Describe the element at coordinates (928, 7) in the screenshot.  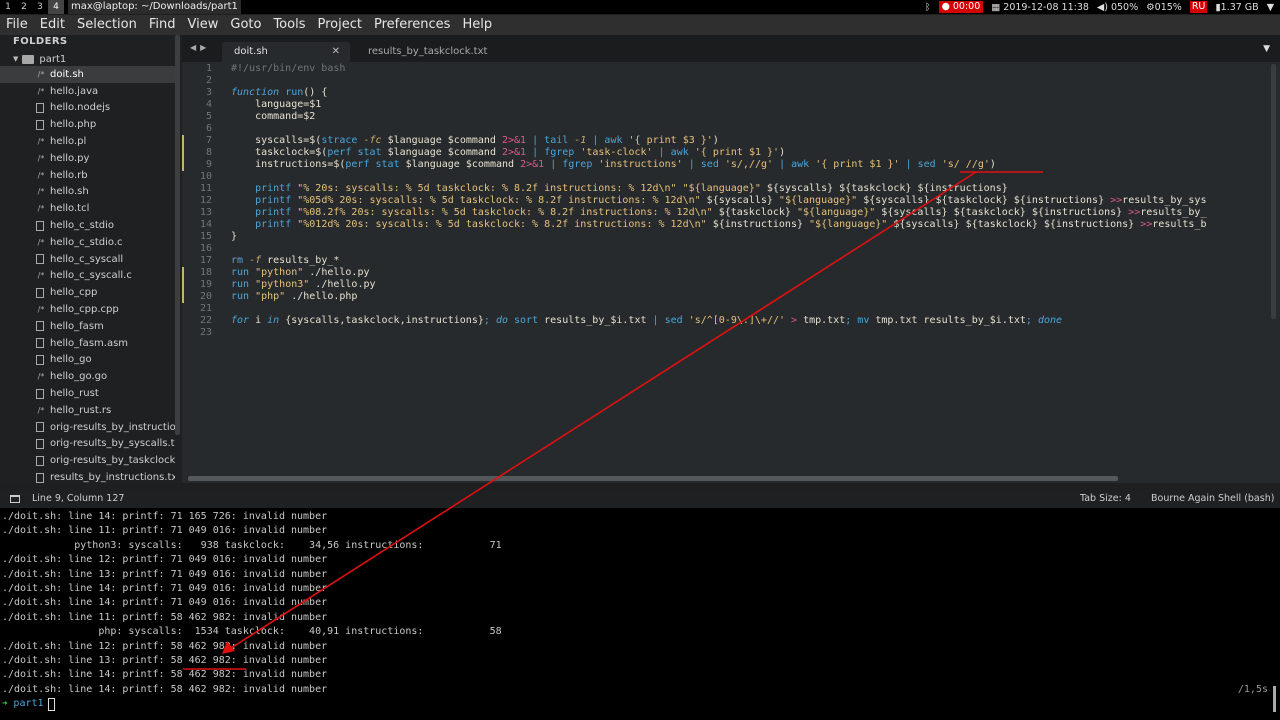
I see `bluetooth-icon: ᛒ` at that location.